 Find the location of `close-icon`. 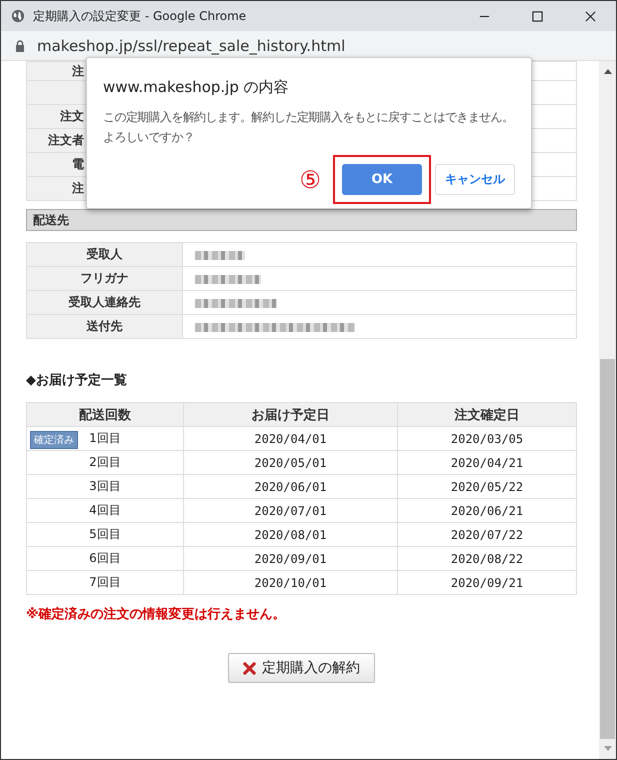

close-icon is located at coordinates (590, 16).